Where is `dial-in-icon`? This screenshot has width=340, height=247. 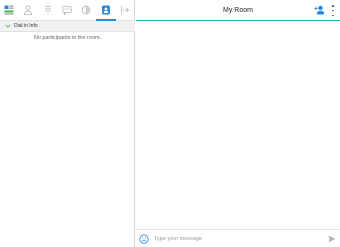
dial-in-icon is located at coordinates (105, 10).